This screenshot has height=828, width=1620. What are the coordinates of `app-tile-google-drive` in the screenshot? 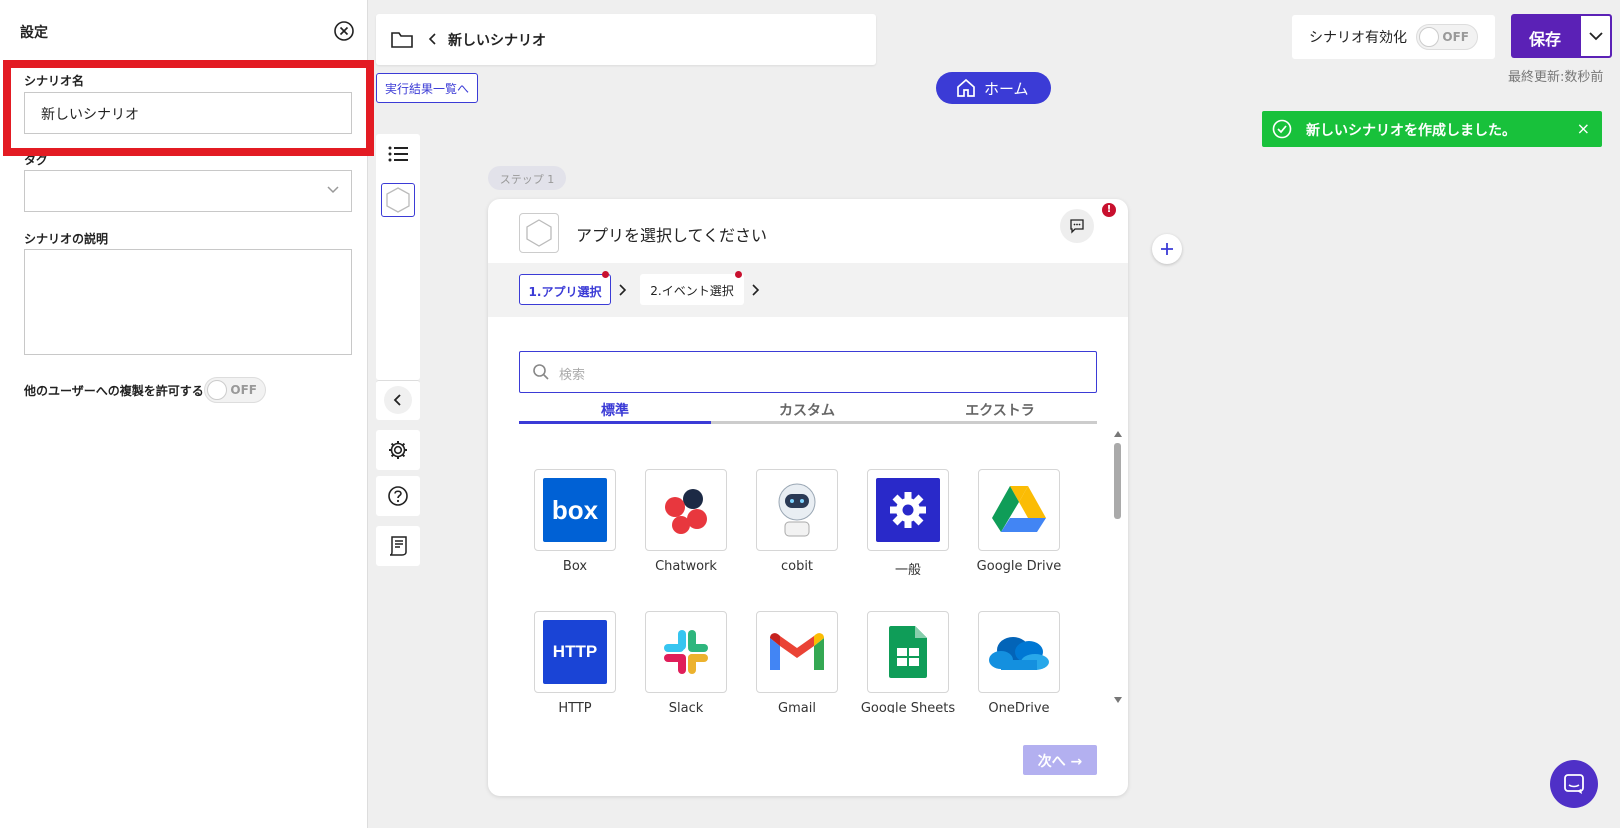 It's located at (1019, 510).